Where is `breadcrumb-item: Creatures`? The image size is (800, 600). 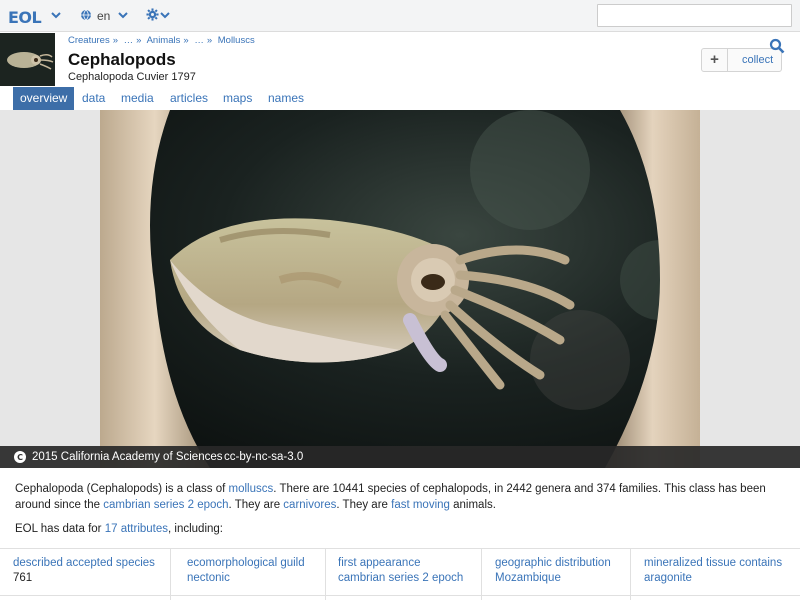 breadcrumb-item: Creatures is located at coordinates (89, 40).